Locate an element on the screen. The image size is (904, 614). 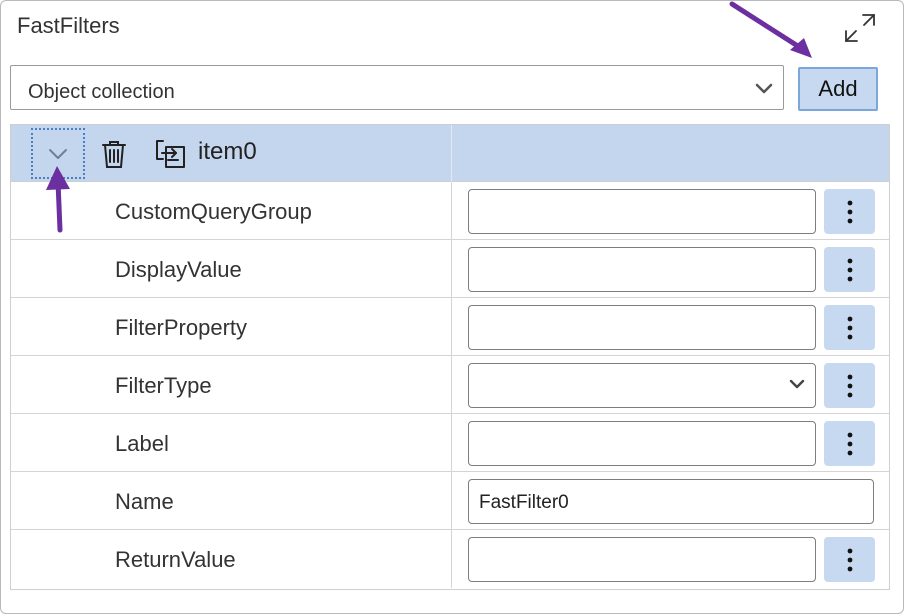
panel-title: FastFilters is located at coordinates (68, 25).